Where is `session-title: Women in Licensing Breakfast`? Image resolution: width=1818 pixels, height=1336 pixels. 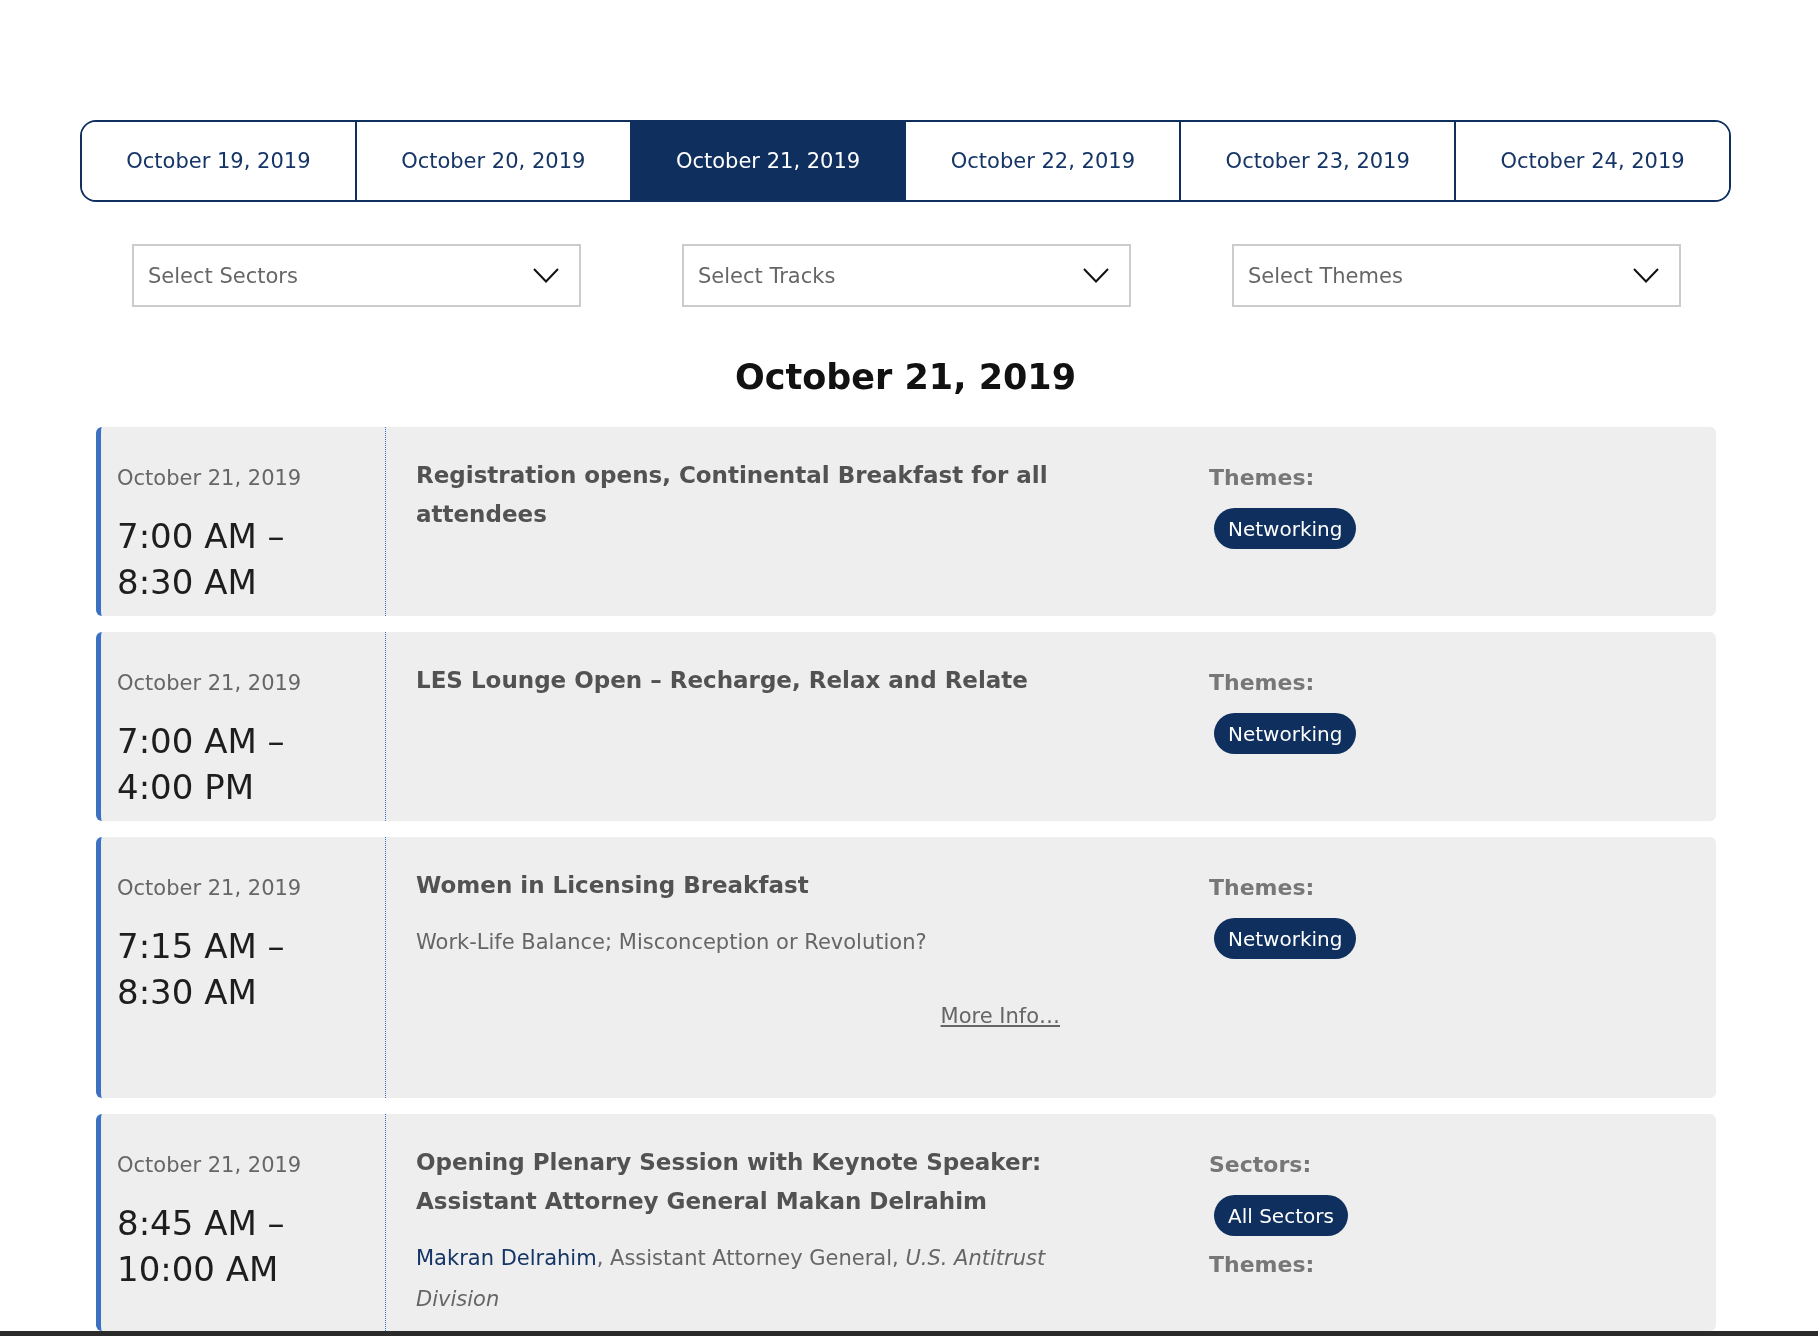 session-title: Women in Licensing Breakfast is located at coordinates (612, 885).